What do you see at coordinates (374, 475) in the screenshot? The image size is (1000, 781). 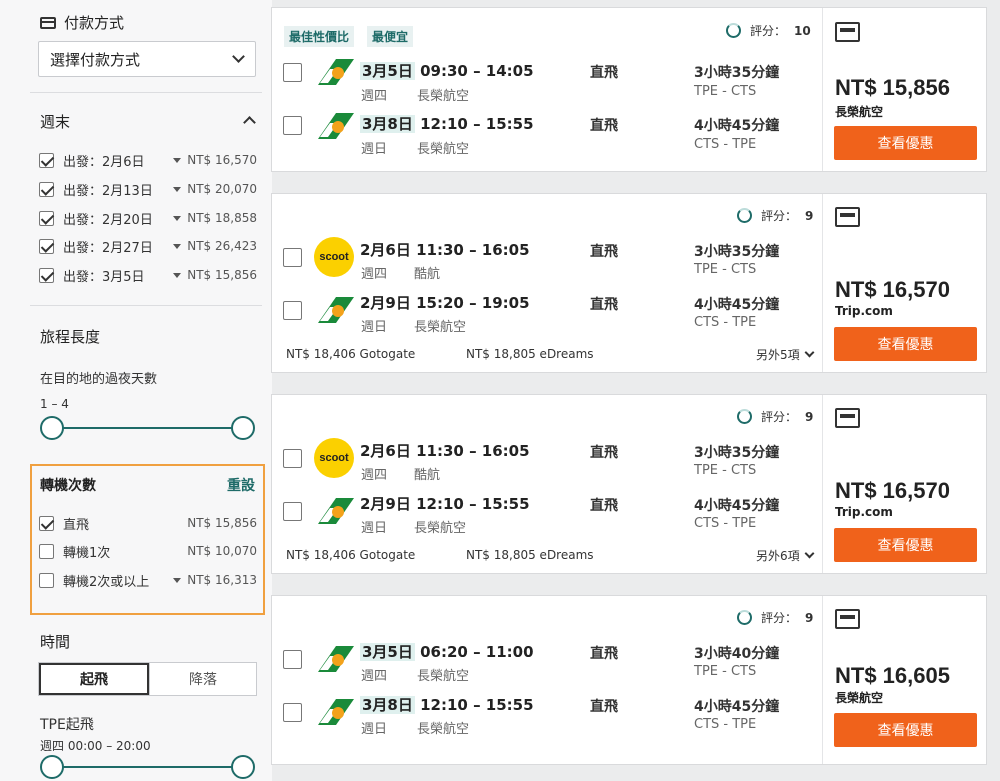 I see `leg-weekday: 週四` at bounding box center [374, 475].